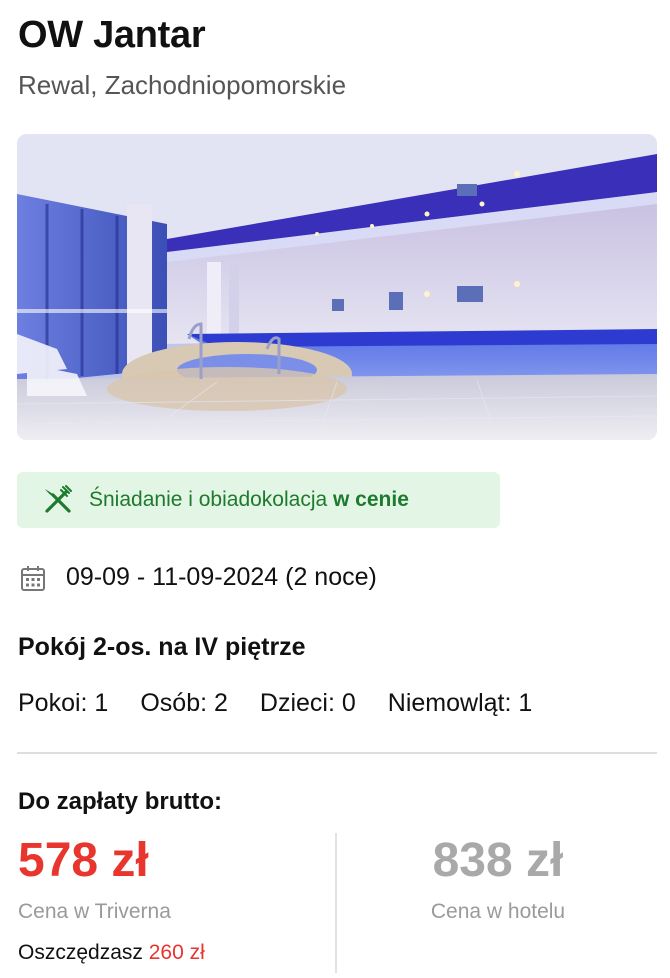 The width and height of the screenshot is (670, 978). What do you see at coordinates (94, 911) in the screenshot?
I see `triverna-price-caption: Cena w Triverna` at bounding box center [94, 911].